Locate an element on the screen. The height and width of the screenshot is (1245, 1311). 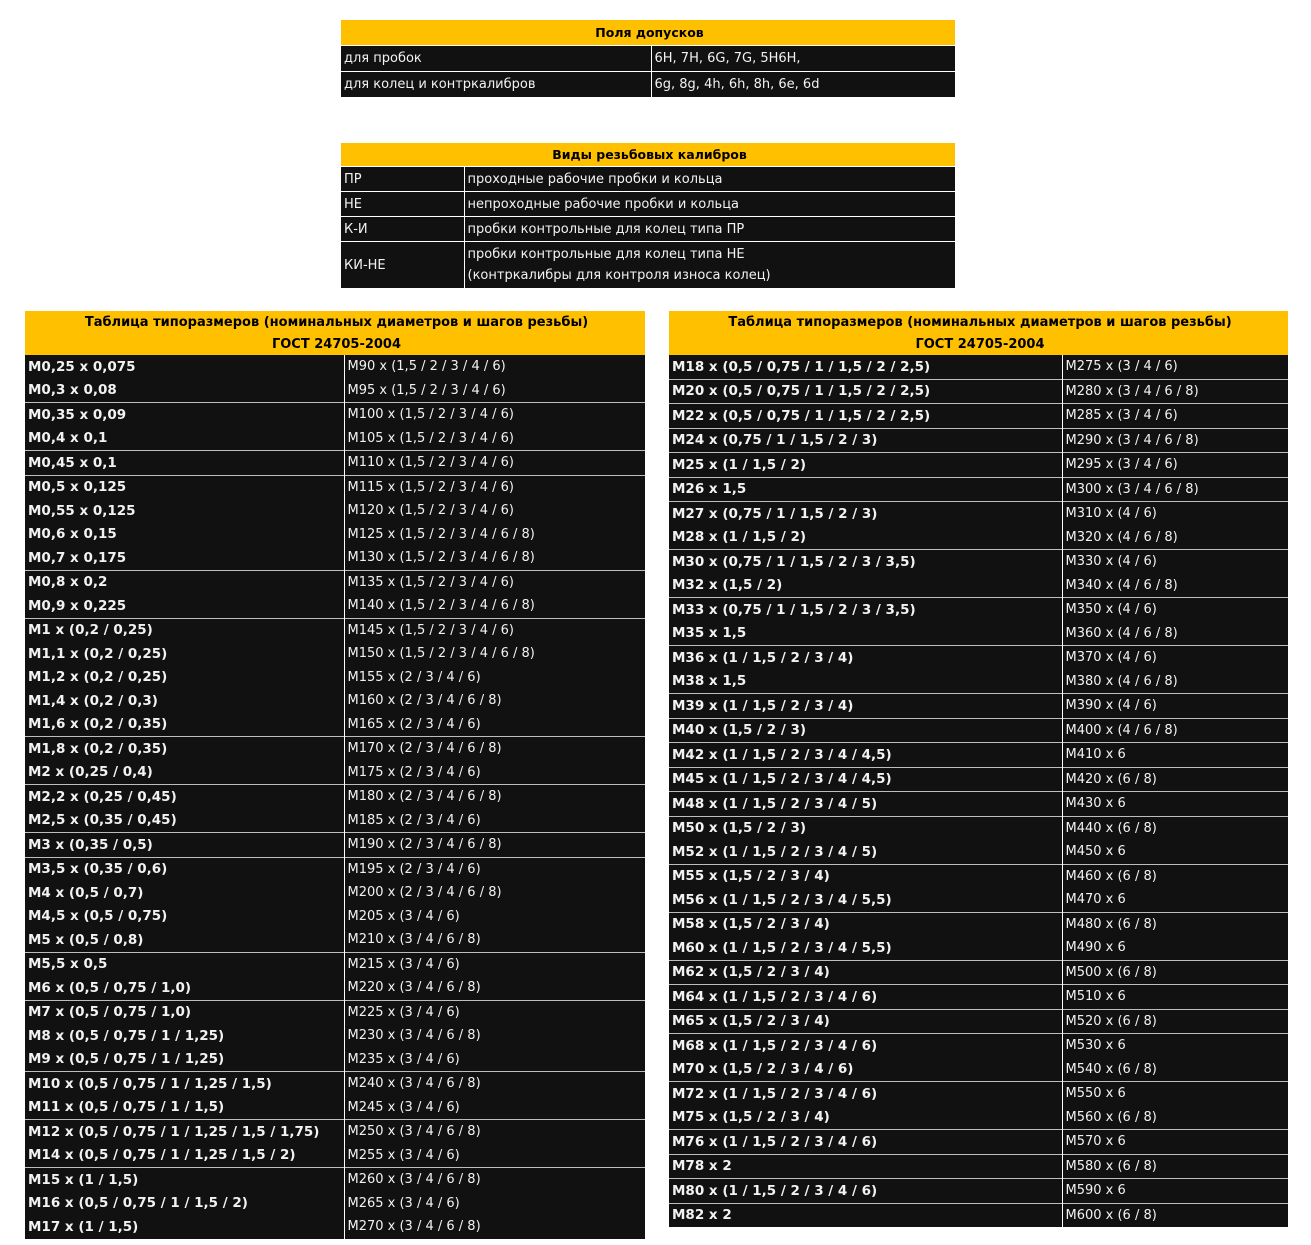
size-row: М25 х (1 / 1,5 / 2) М295 х (3 / 4 / 6) is located at coordinates (978, 464).